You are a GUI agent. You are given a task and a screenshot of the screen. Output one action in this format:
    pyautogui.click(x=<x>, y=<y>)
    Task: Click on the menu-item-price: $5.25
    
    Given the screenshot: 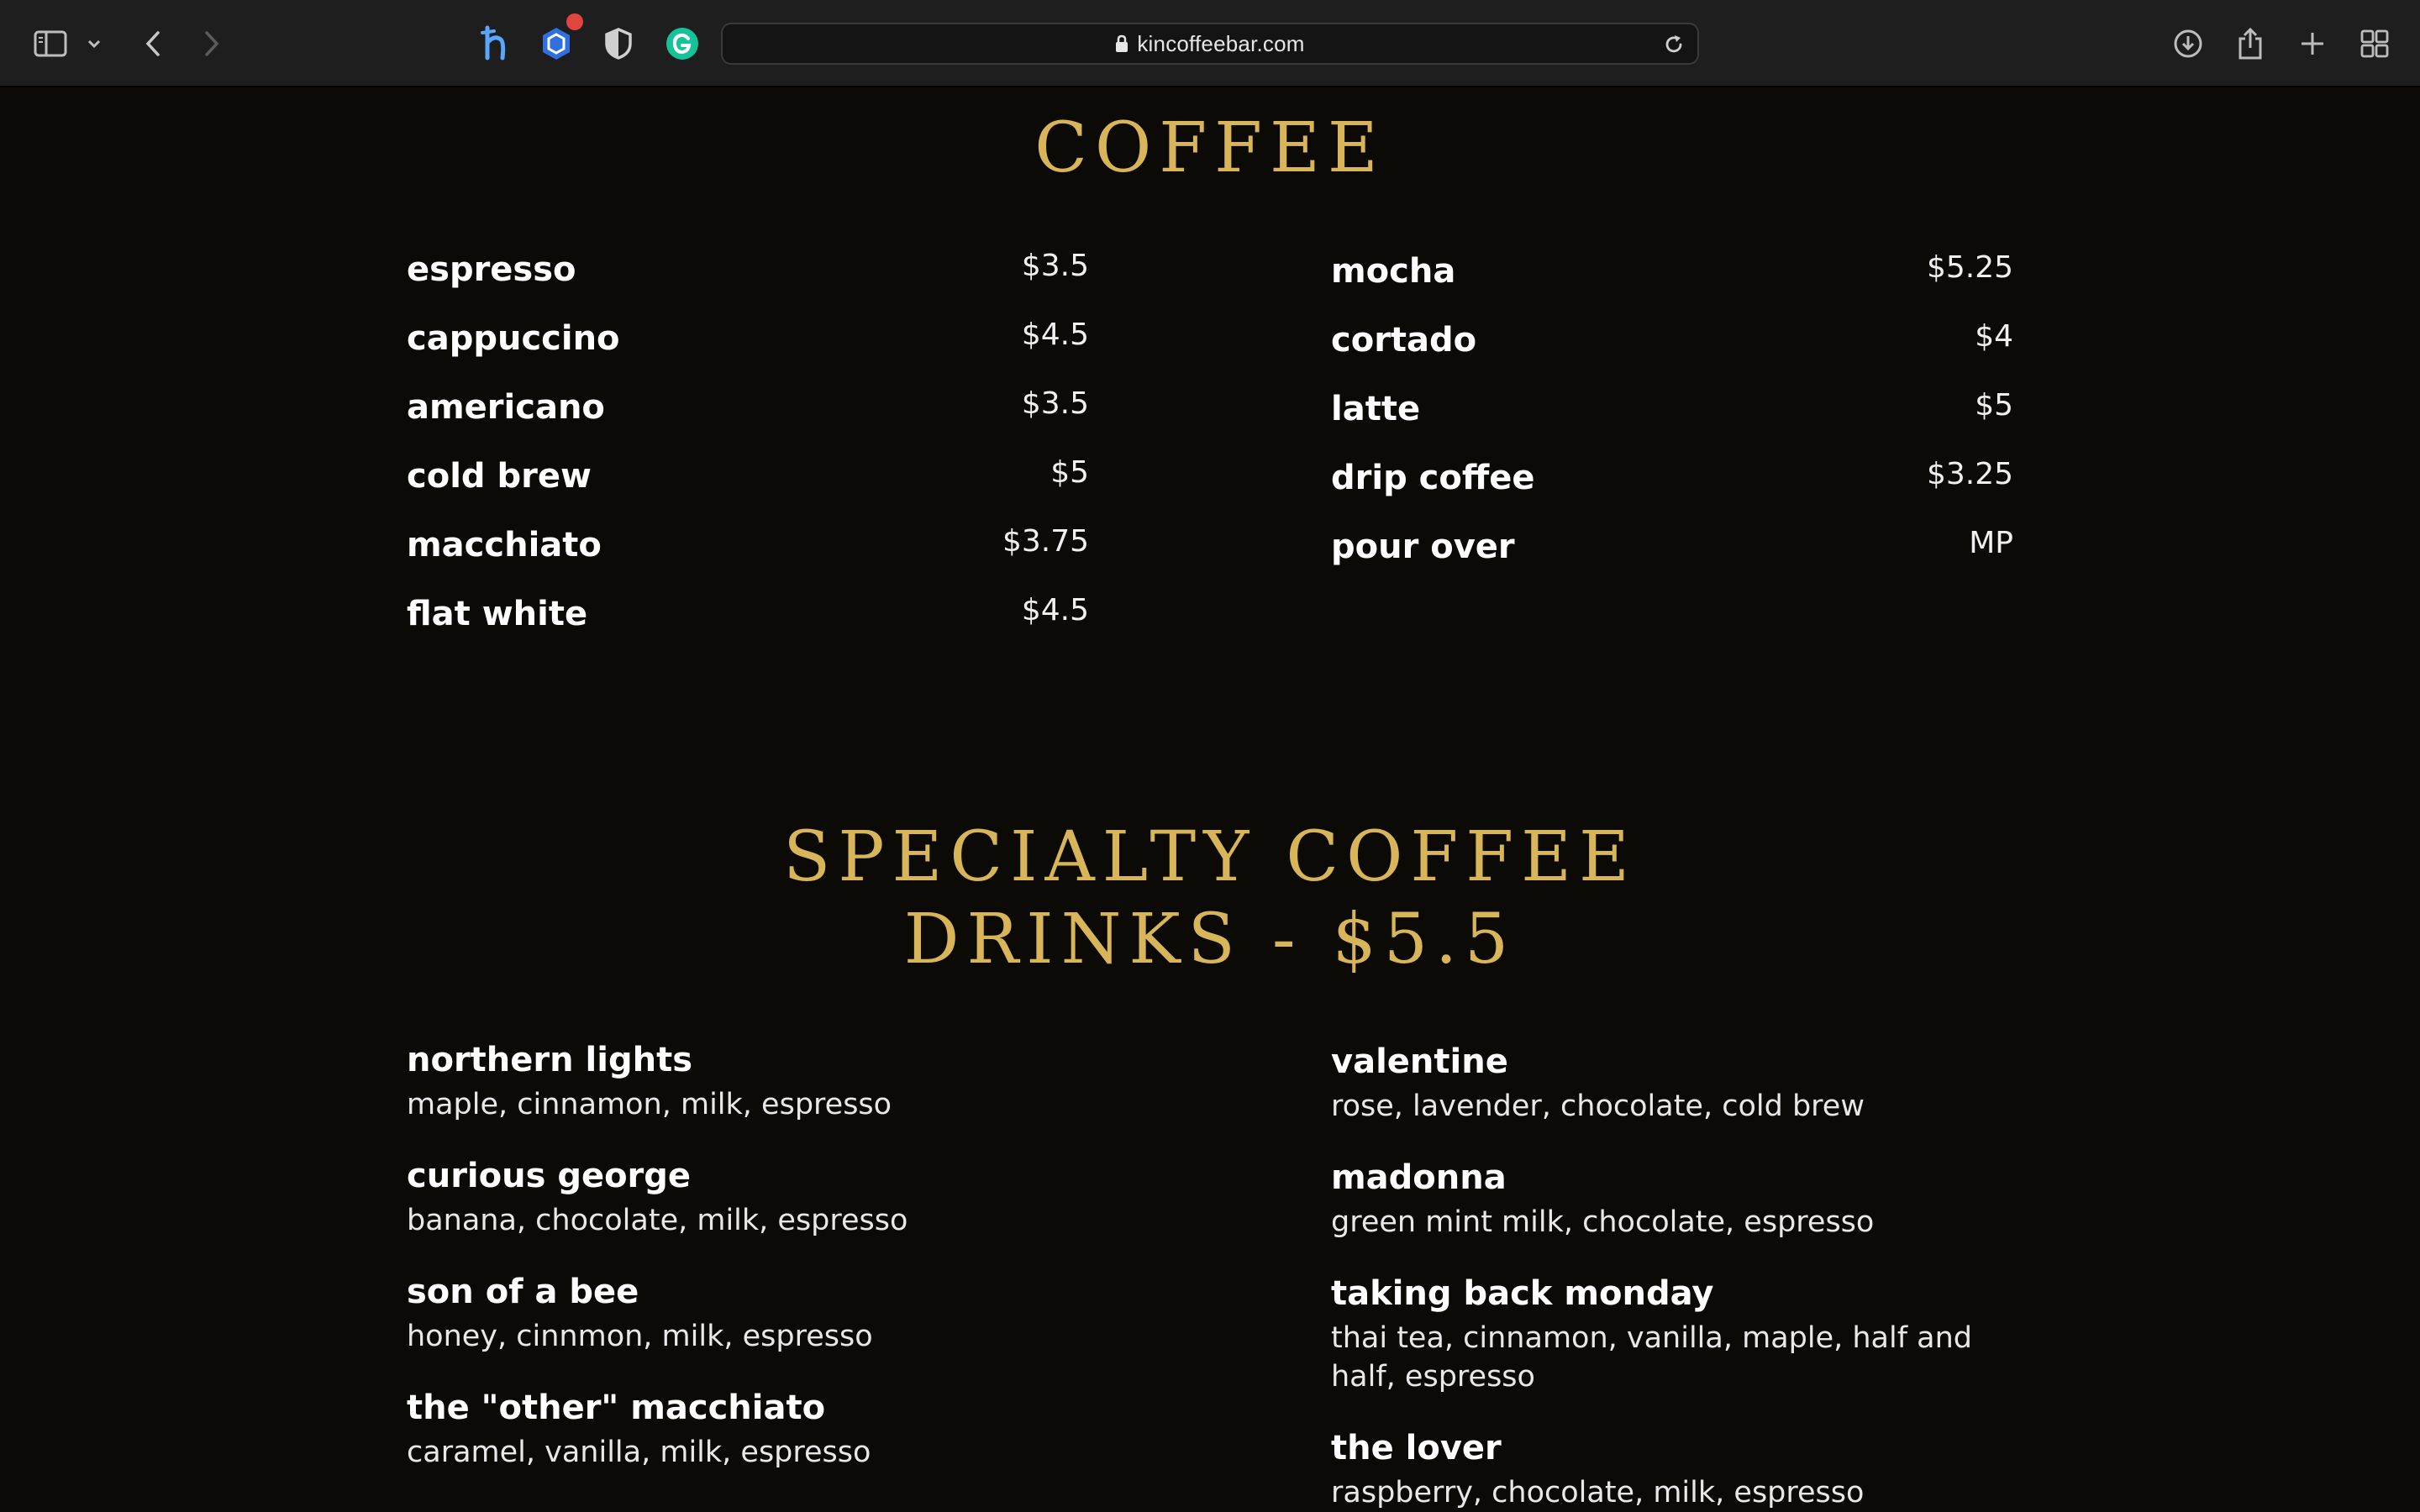 What is the action you would take?
    pyautogui.click(x=1970, y=267)
    